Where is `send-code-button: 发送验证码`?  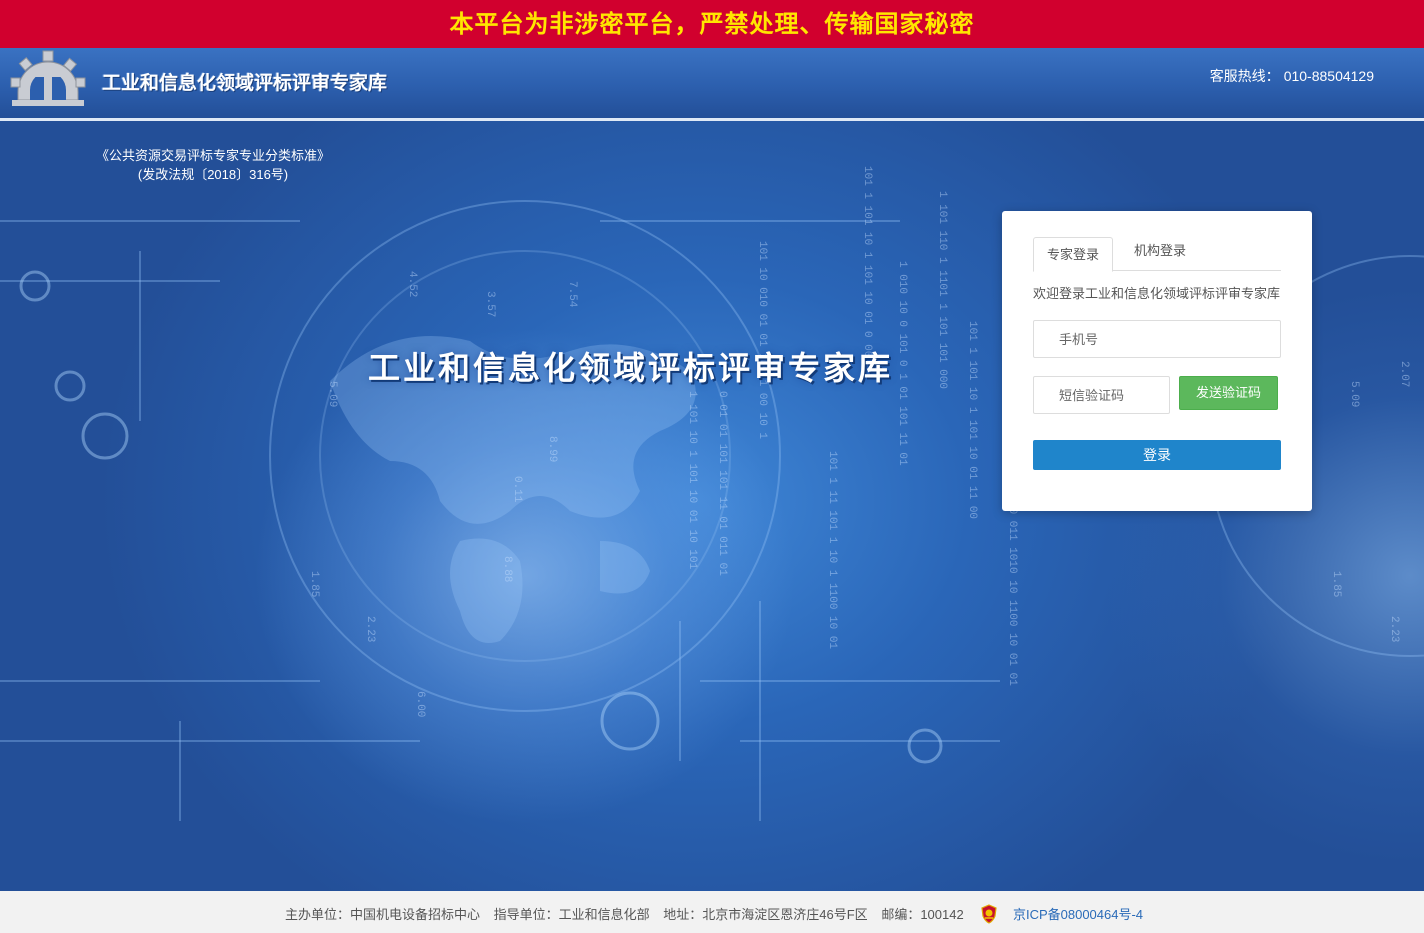 send-code-button: 发送验证码 is located at coordinates (1228, 393).